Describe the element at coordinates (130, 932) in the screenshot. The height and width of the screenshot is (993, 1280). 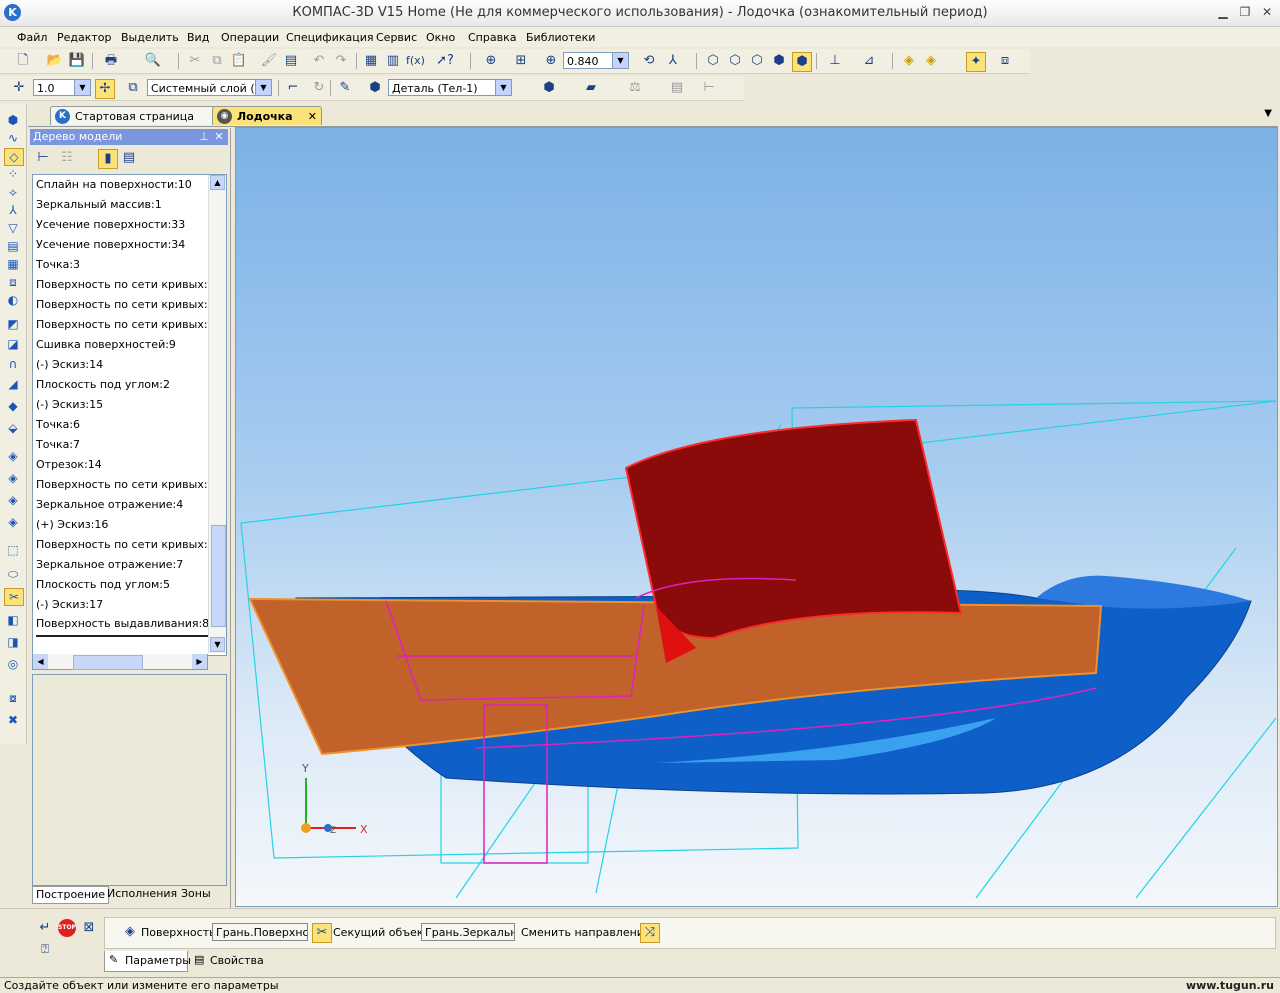
I see `surface-select-icon: ◈` at that location.